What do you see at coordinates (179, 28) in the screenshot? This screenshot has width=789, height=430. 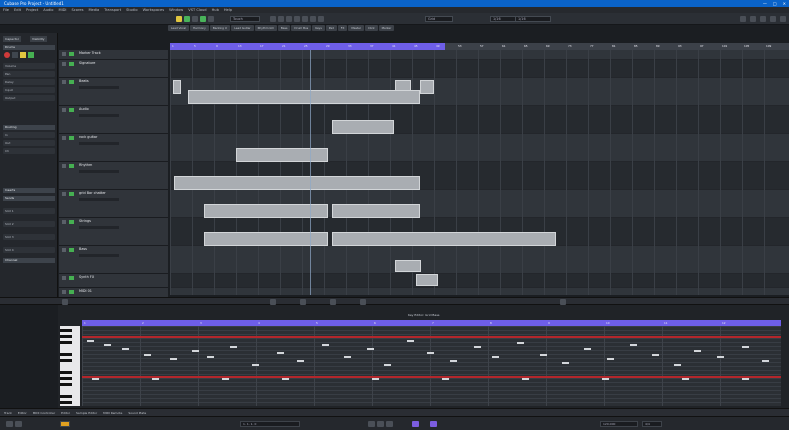 I see `preset-button: Lead Vocal` at bounding box center [179, 28].